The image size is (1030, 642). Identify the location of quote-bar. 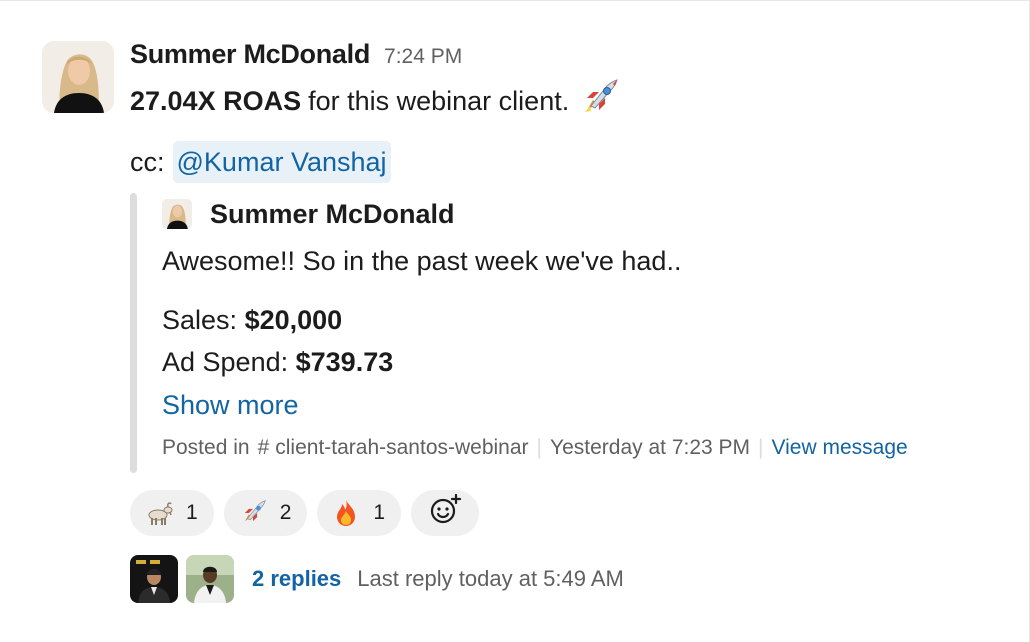
(133, 333).